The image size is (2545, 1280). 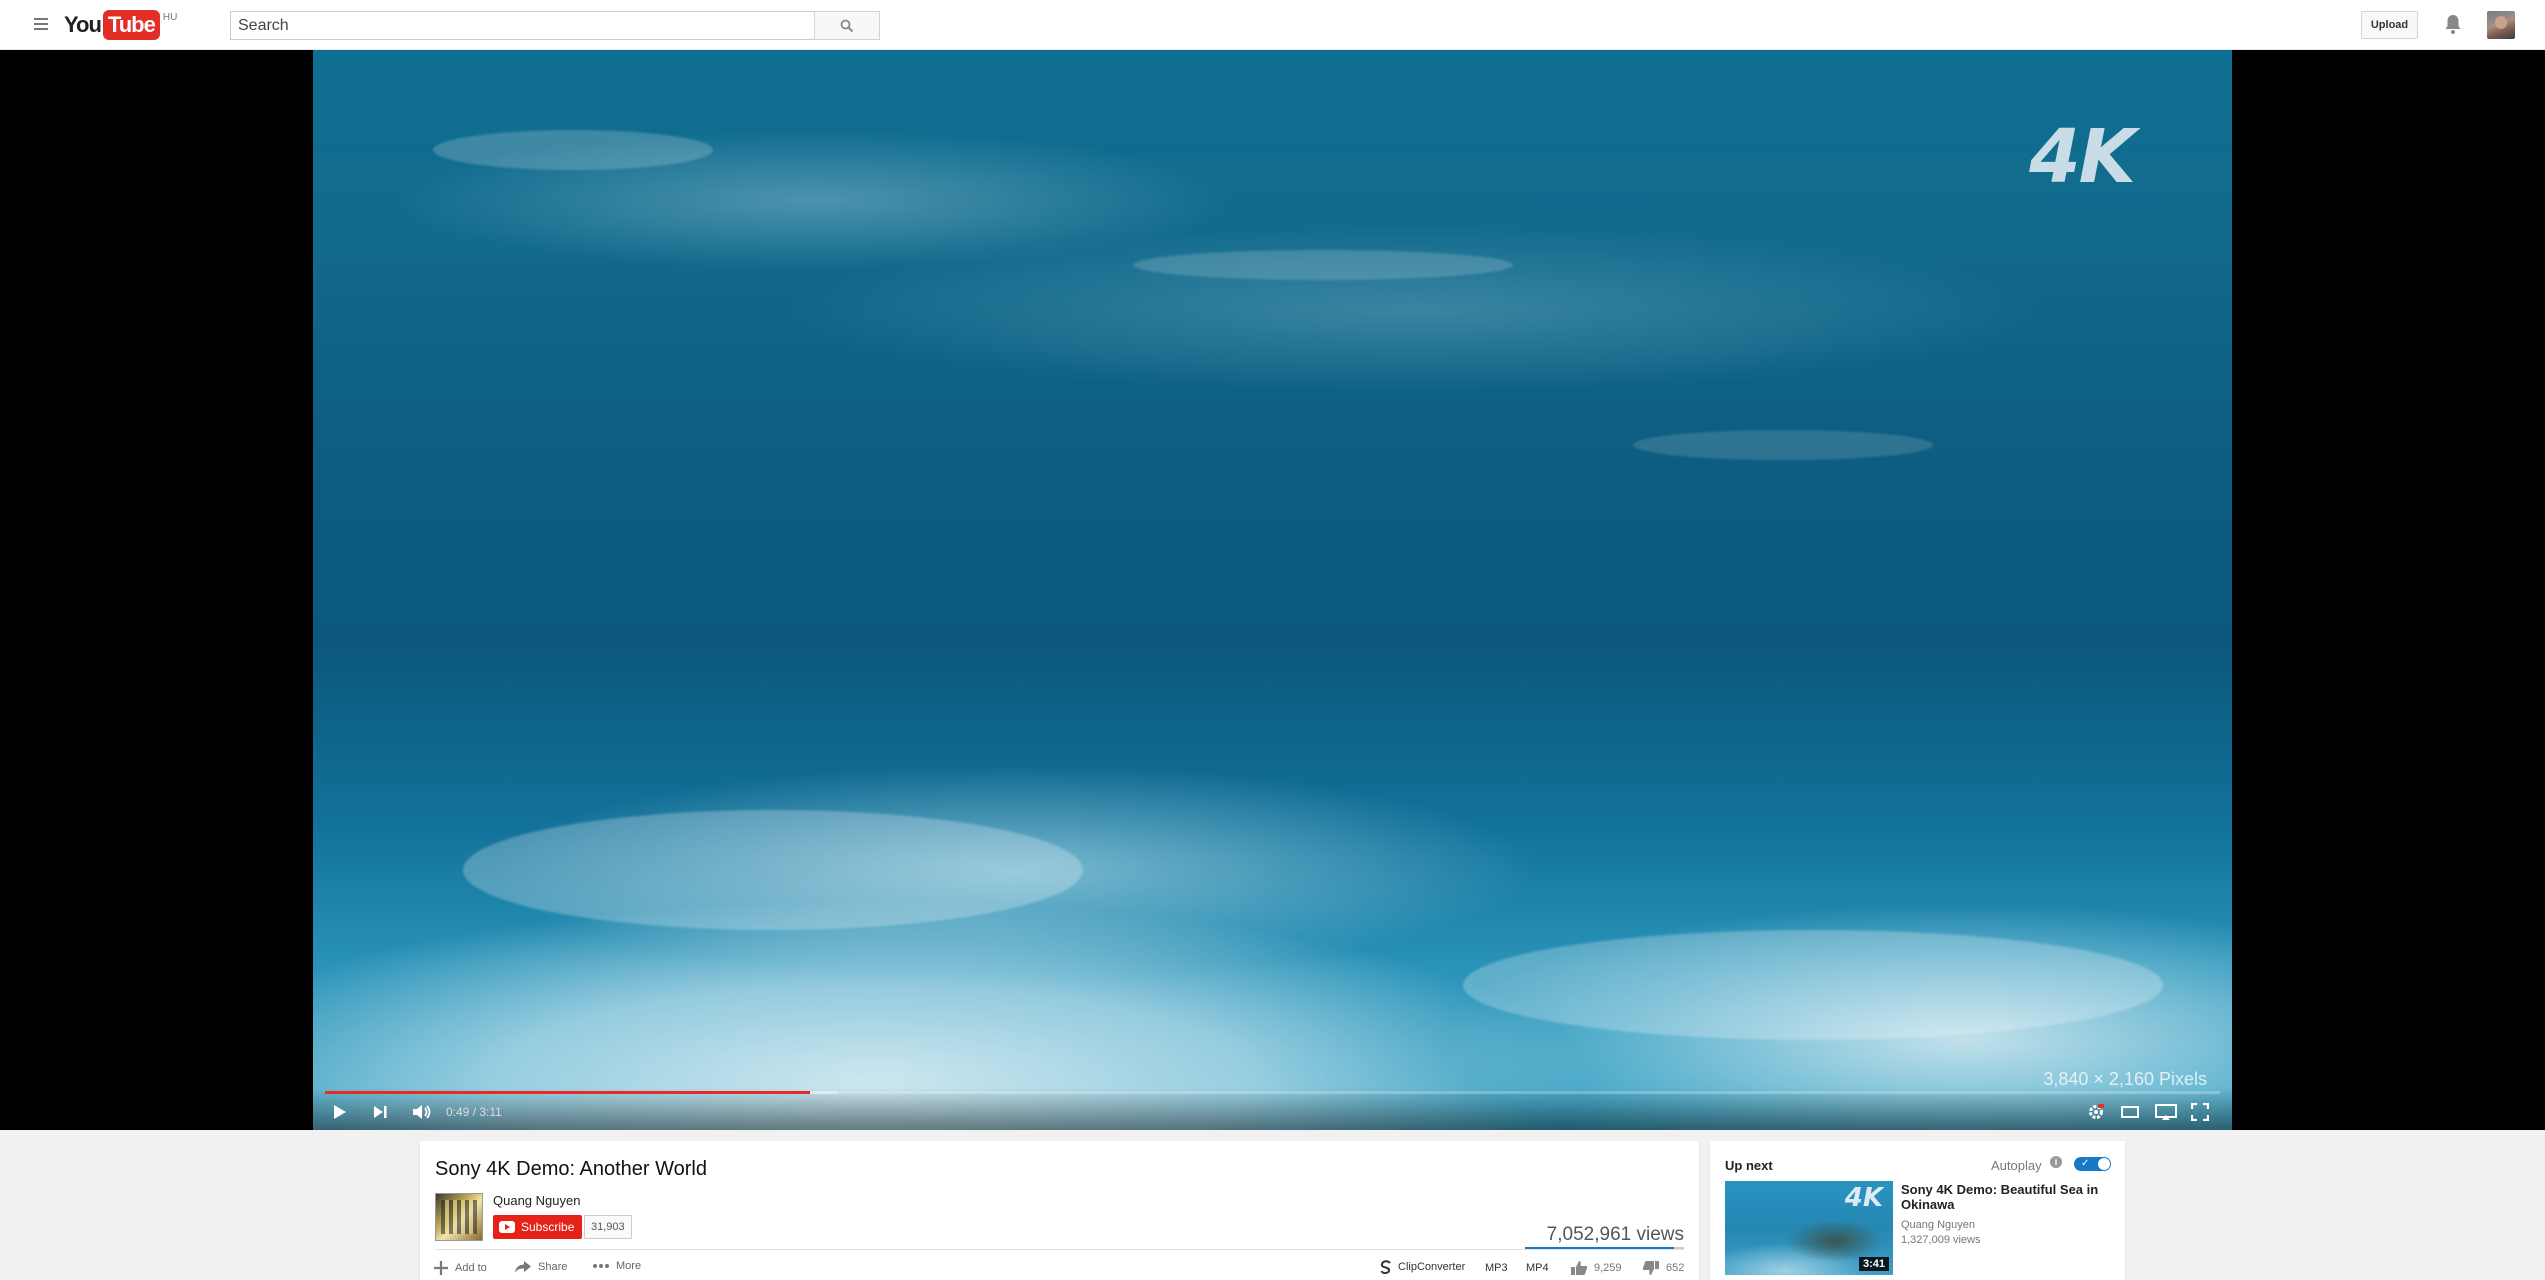 What do you see at coordinates (1272, 25) in the screenshot?
I see `masthead: You Tube HU Upload` at bounding box center [1272, 25].